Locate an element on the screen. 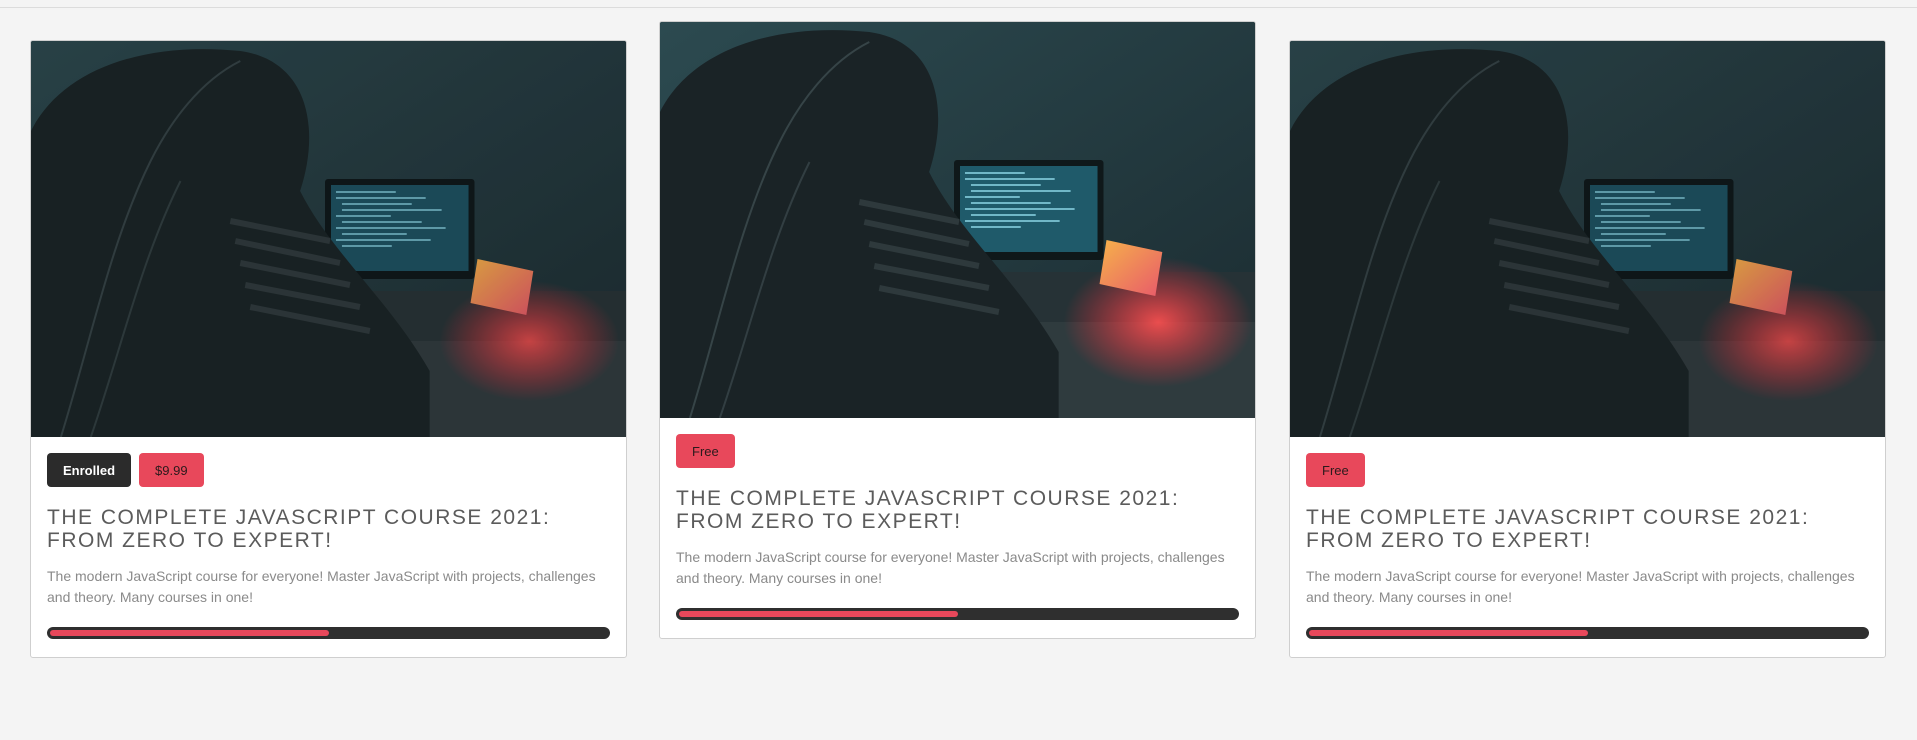 This screenshot has width=1917, height=740. badge-row: Enrolled $9.99 is located at coordinates (328, 470).